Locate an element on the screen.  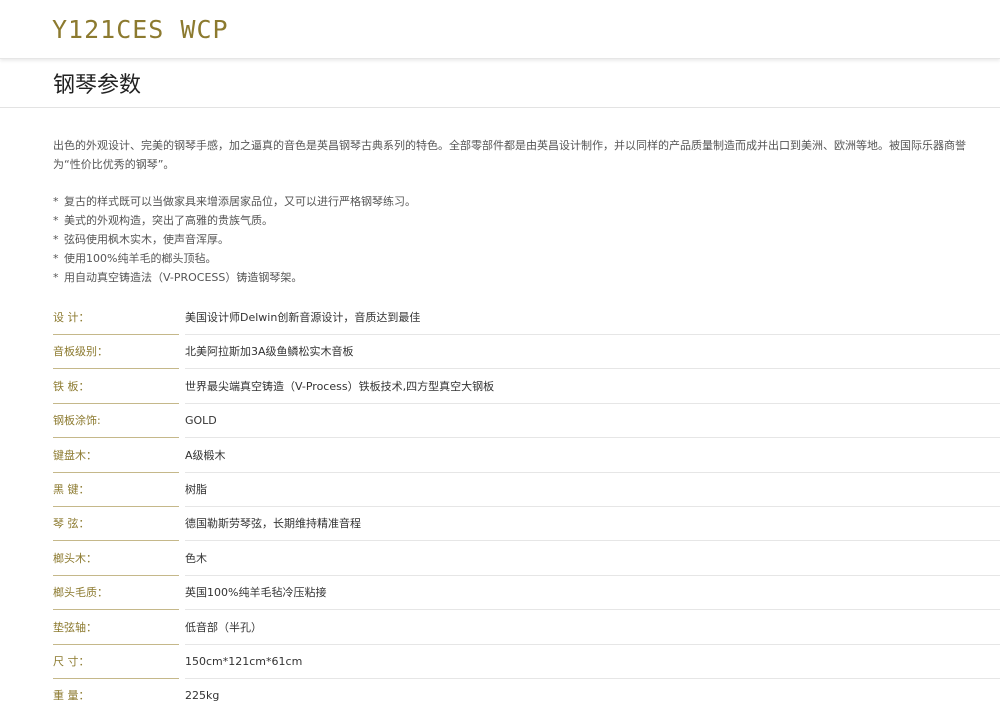
spec-value: 150cm*121cm*61cm is located at coordinates (592, 662).